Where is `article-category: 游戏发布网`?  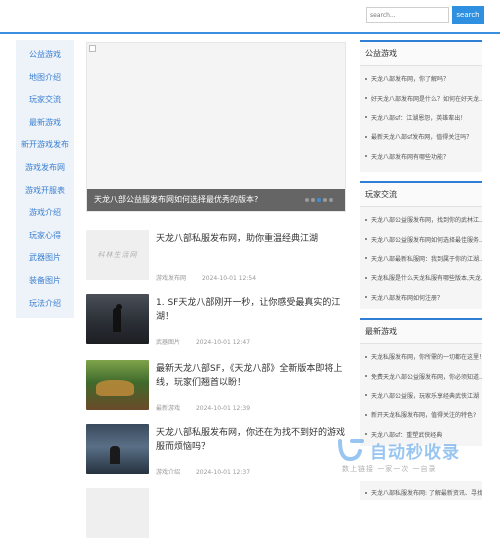 article-category: 游戏发布网 is located at coordinates (171, 278).